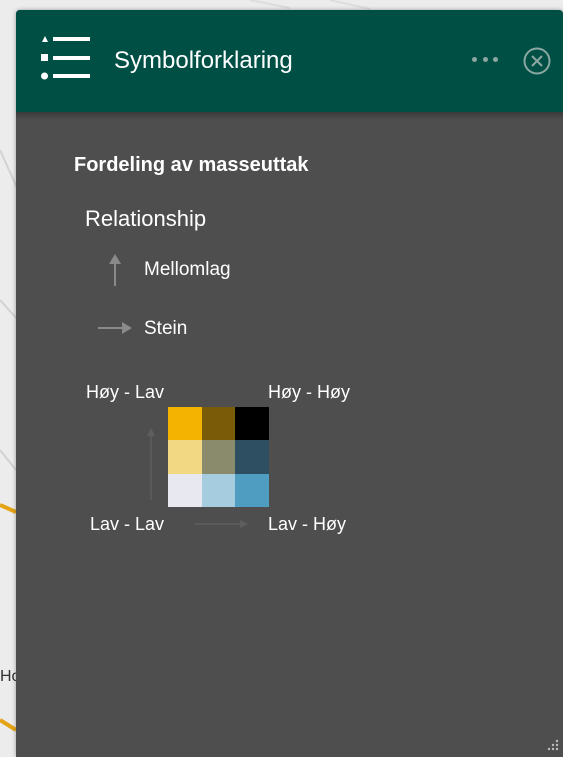 Image resolution: width=563 pixels, height=757 pixels. I want to click on grid-axis-up-icon, so click(151, 464).